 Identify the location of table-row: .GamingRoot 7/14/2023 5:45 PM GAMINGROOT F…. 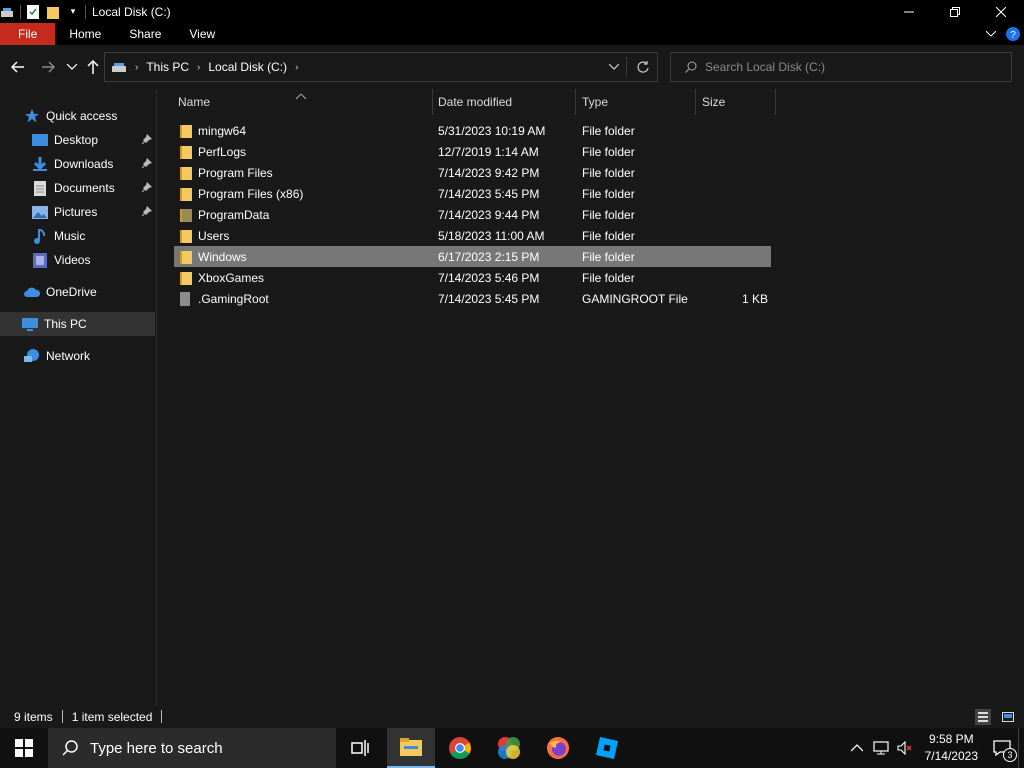
(472, 298).